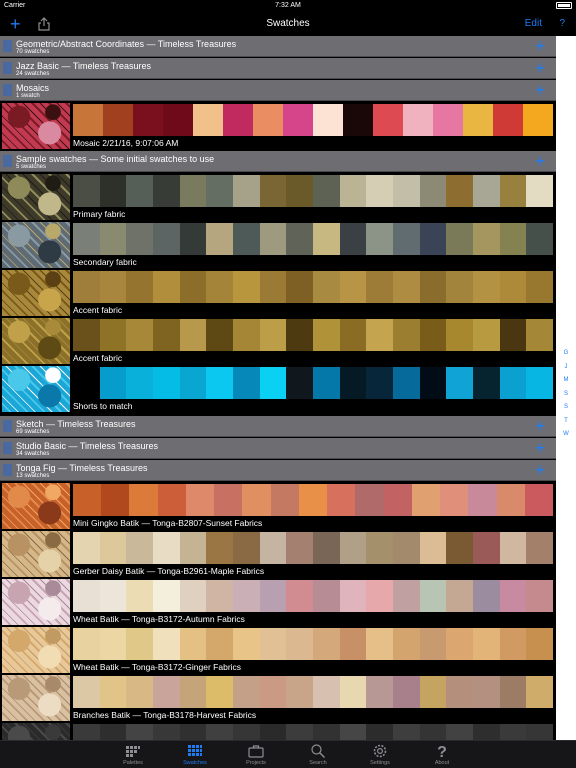  Describe the element at coordinates (256, 754) in the screenshot. I see `tab-projects: Projects` at that location.